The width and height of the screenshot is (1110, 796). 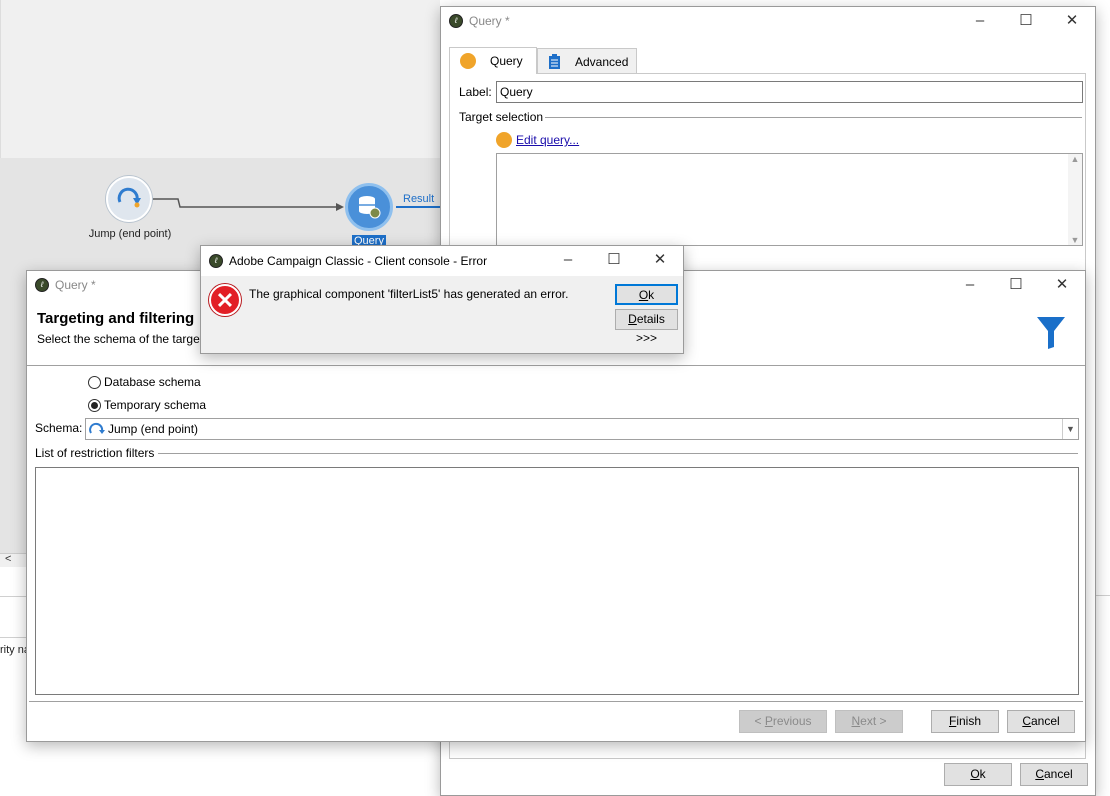 I want to click on label-caption: Label:, so click(x=475, y=92).